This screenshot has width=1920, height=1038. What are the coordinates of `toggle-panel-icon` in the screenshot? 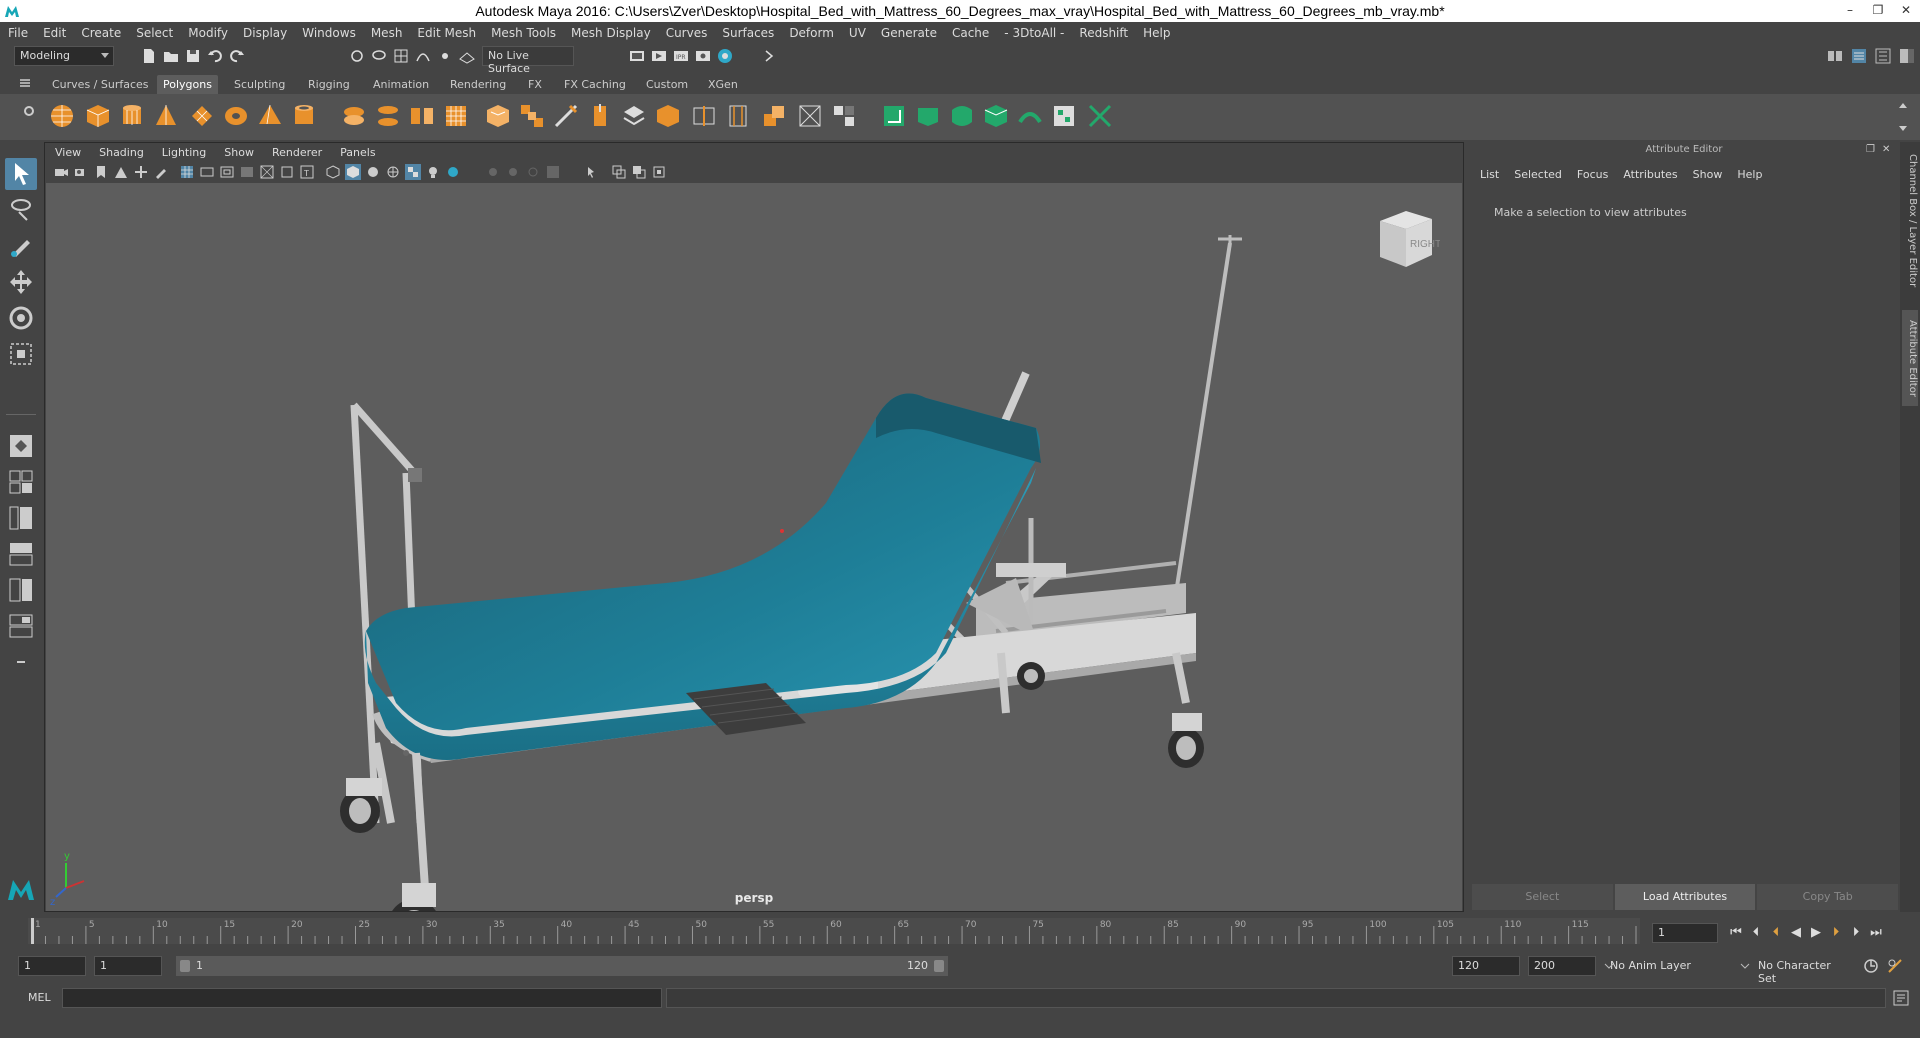 It's located at (769, 56).